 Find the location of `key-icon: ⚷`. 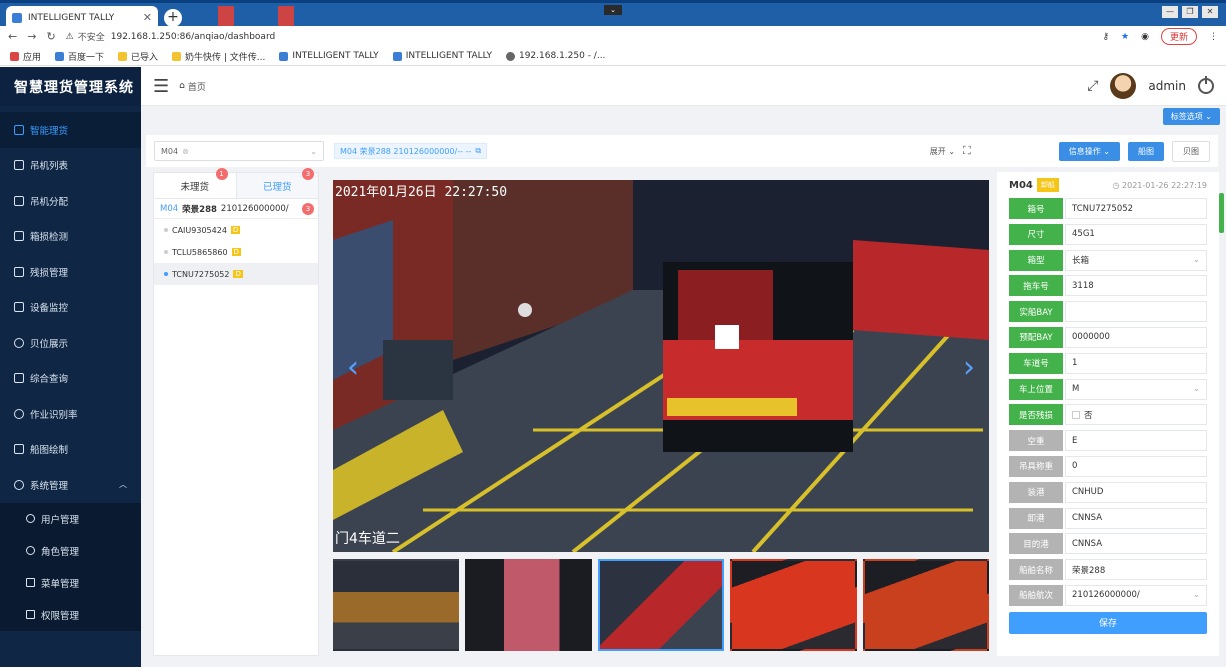

key-icon: ⚷ is located at coordinates (1105, 37).